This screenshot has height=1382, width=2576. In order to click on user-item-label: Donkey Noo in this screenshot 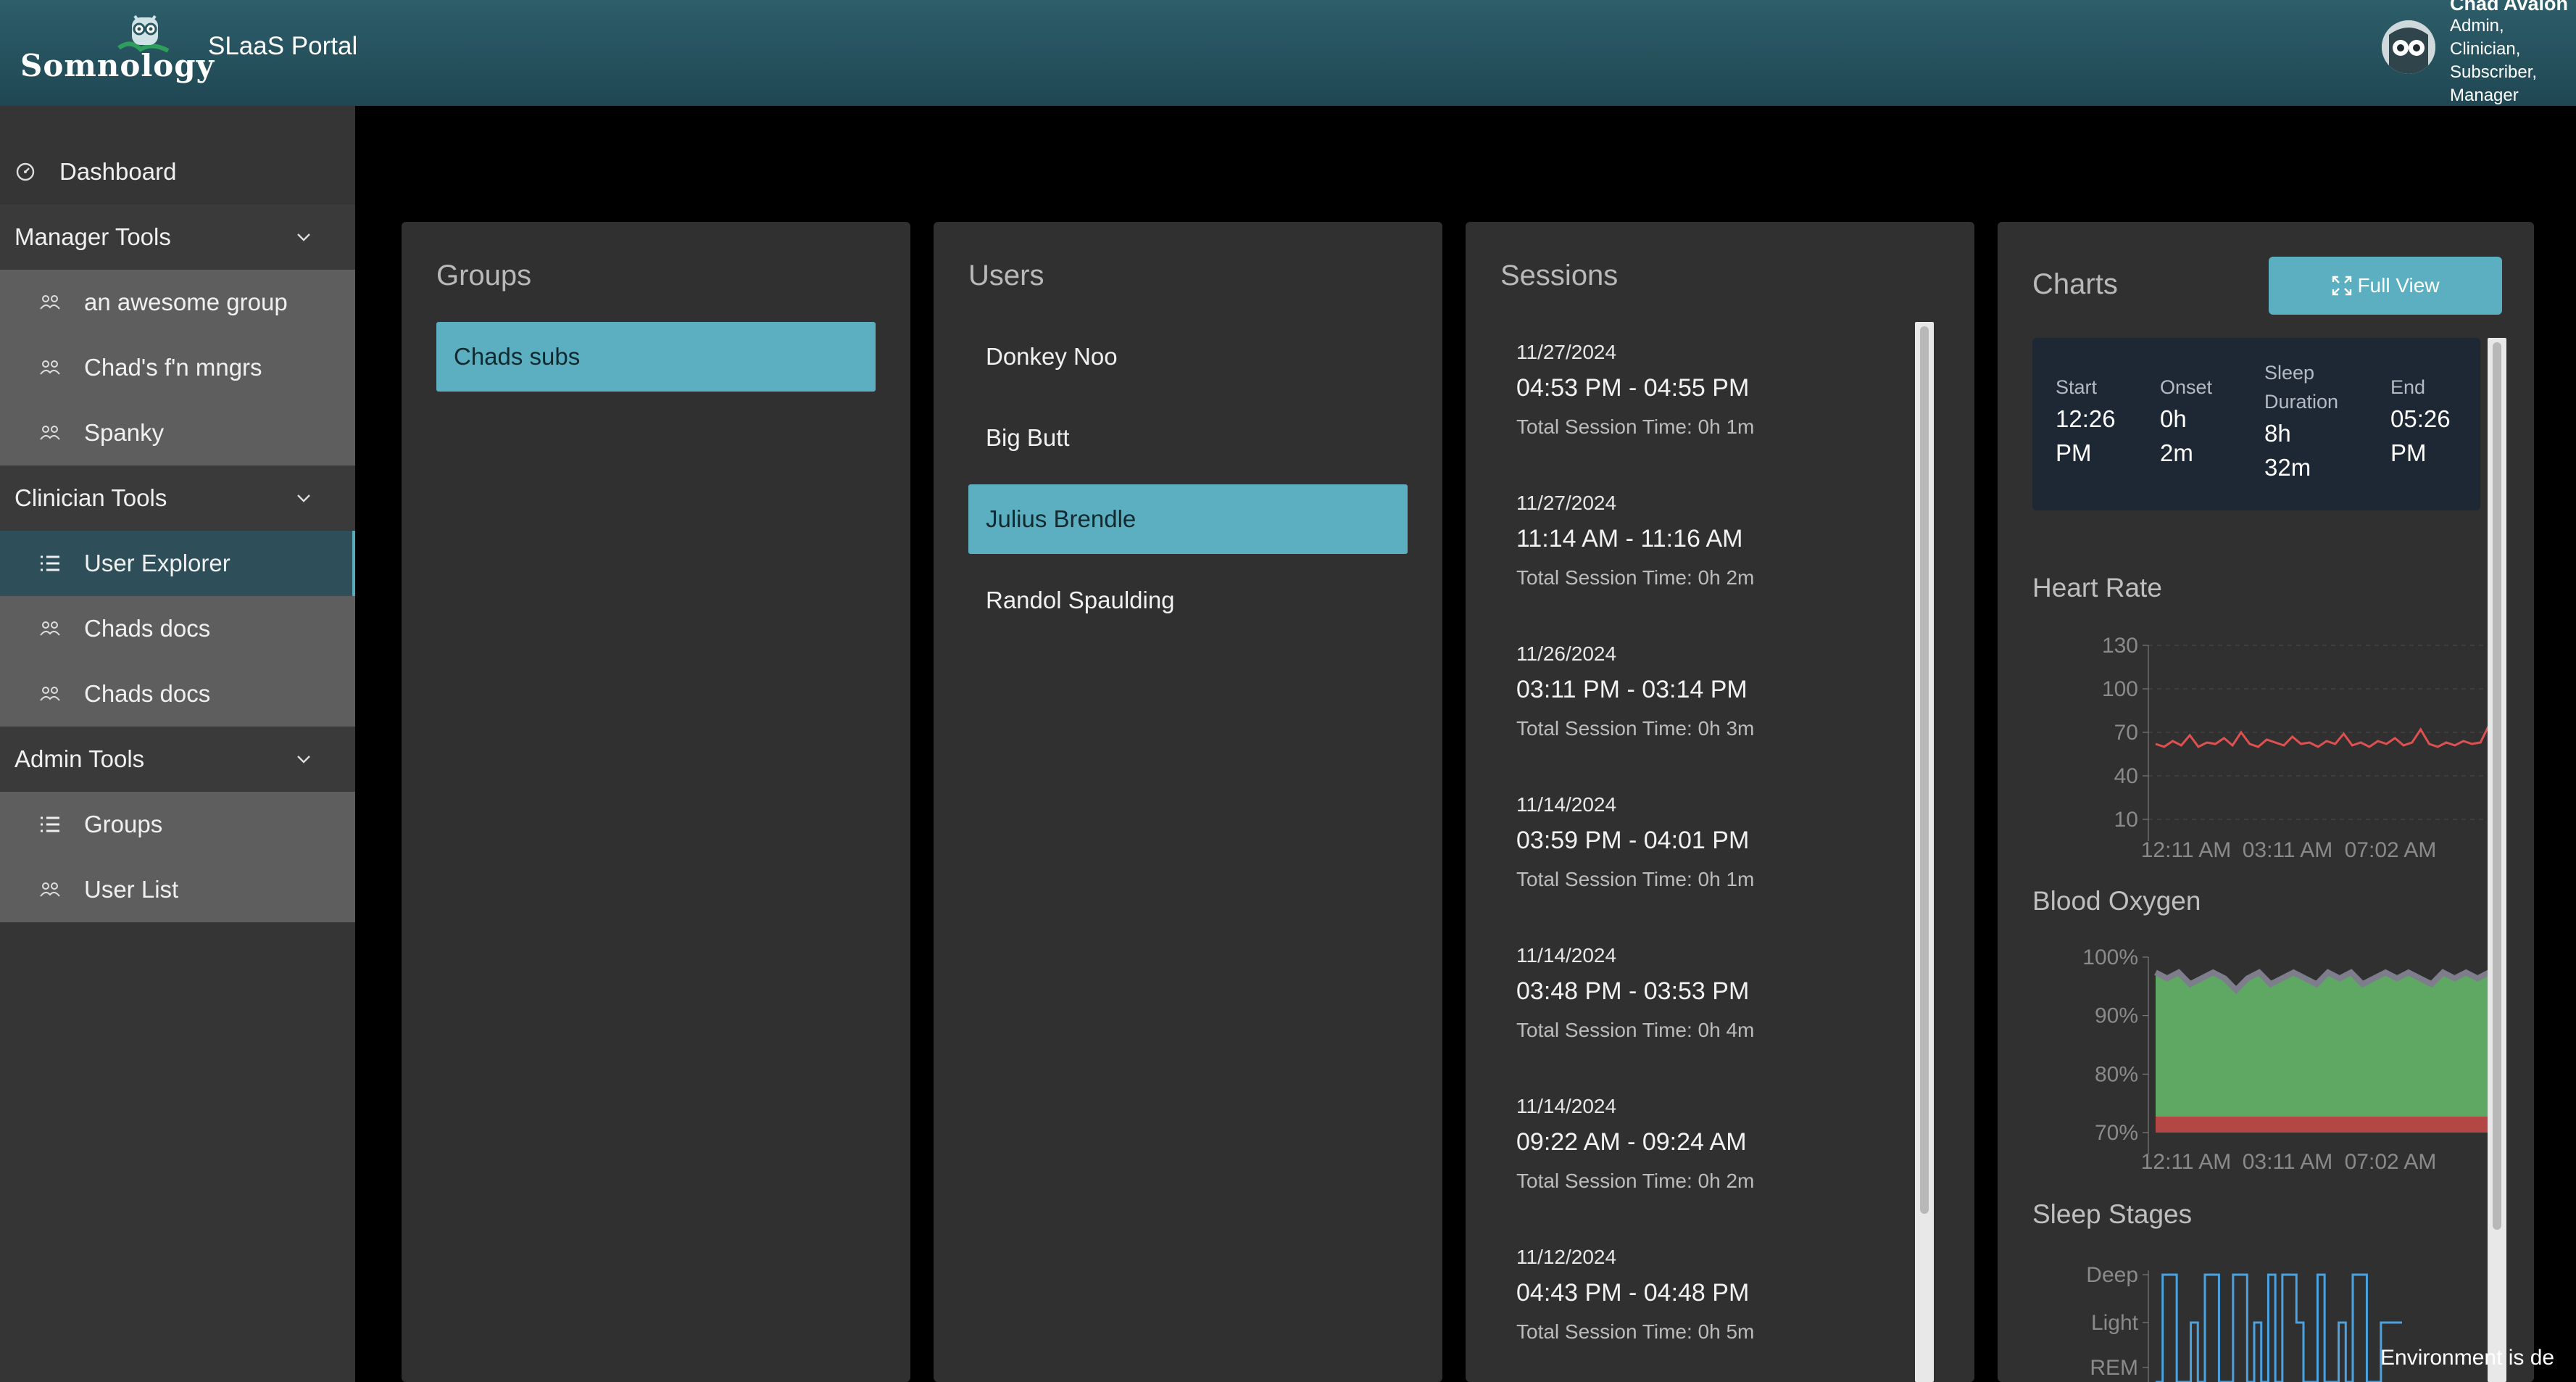, I will do `click(1052, 356)`.